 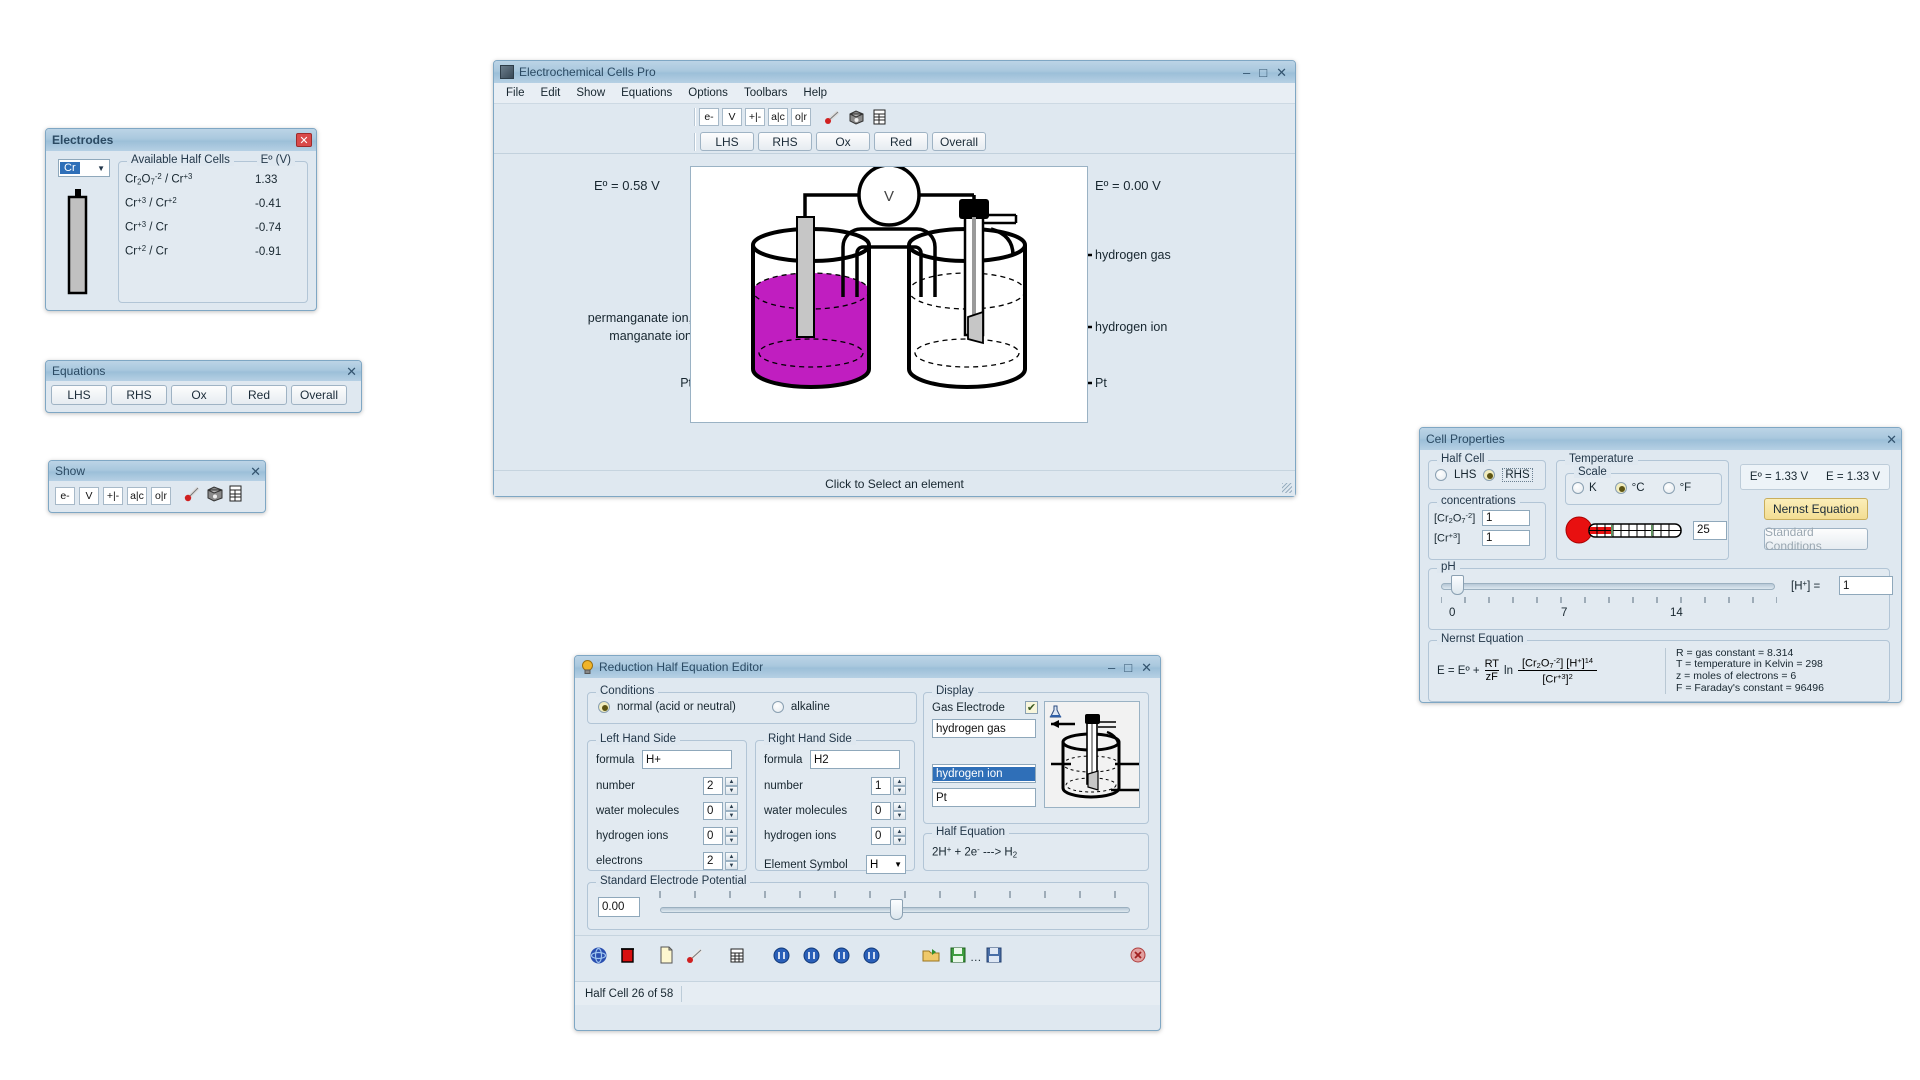 What do you see at coordinates (515, 93) in the screenshot?
I see `menu-item-file: File` at bounding box center [515, 93].